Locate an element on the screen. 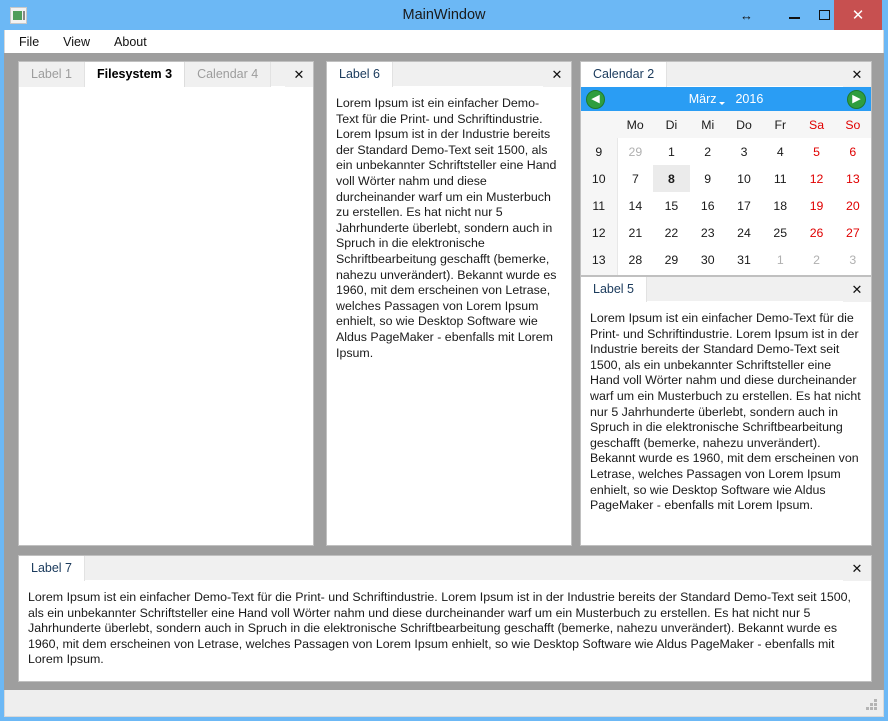  calendar-day-header-fr: Fr is located at coordinates (780, 124).